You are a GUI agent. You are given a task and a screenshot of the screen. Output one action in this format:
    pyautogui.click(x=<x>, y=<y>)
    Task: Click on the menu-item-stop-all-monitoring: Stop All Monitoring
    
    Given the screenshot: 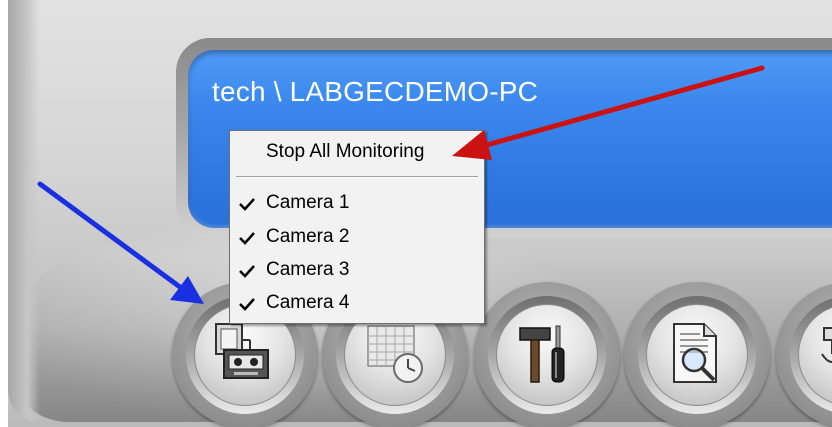 What is the action you would take?
    pyautogui.click(x=357, y=152)
    